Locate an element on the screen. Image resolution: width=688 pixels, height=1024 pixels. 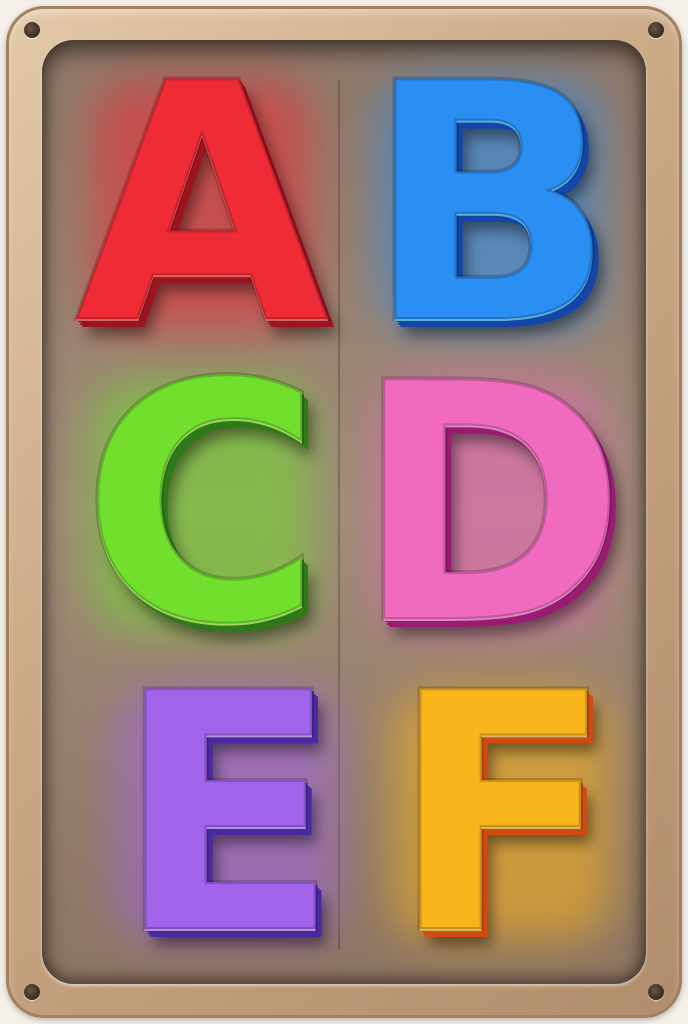
letter-tile-b: B is located at coordinates (490, 205).